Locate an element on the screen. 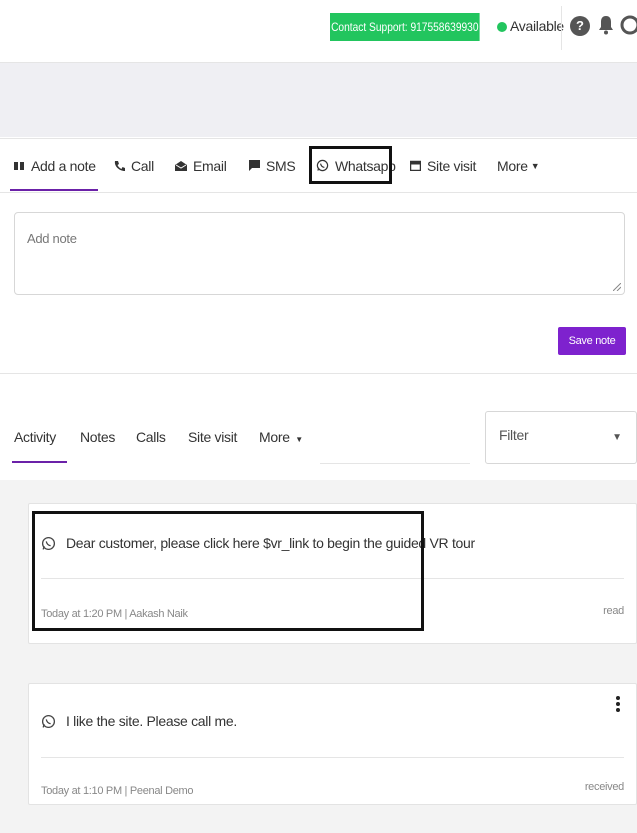 This screenshot has width=637, height=833. activity-message: I like the site. Please call me. is located at coordinates (139, 721).